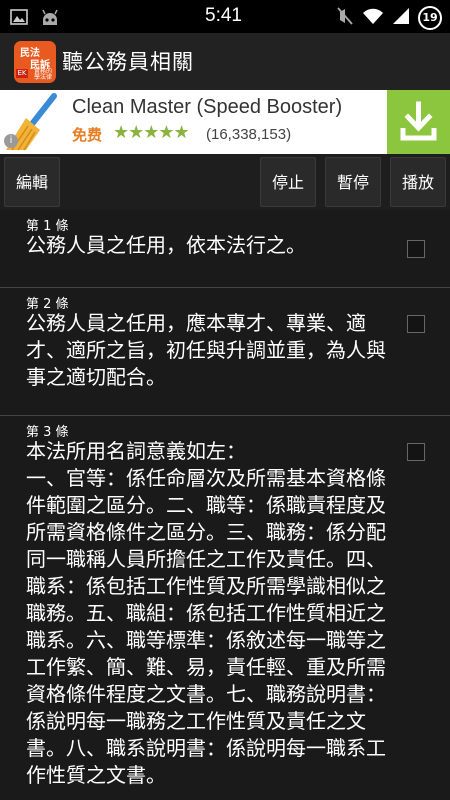 This screenshot has width=450, height=800. I want to click on article-number: 第 1 條, so click(47, 226).